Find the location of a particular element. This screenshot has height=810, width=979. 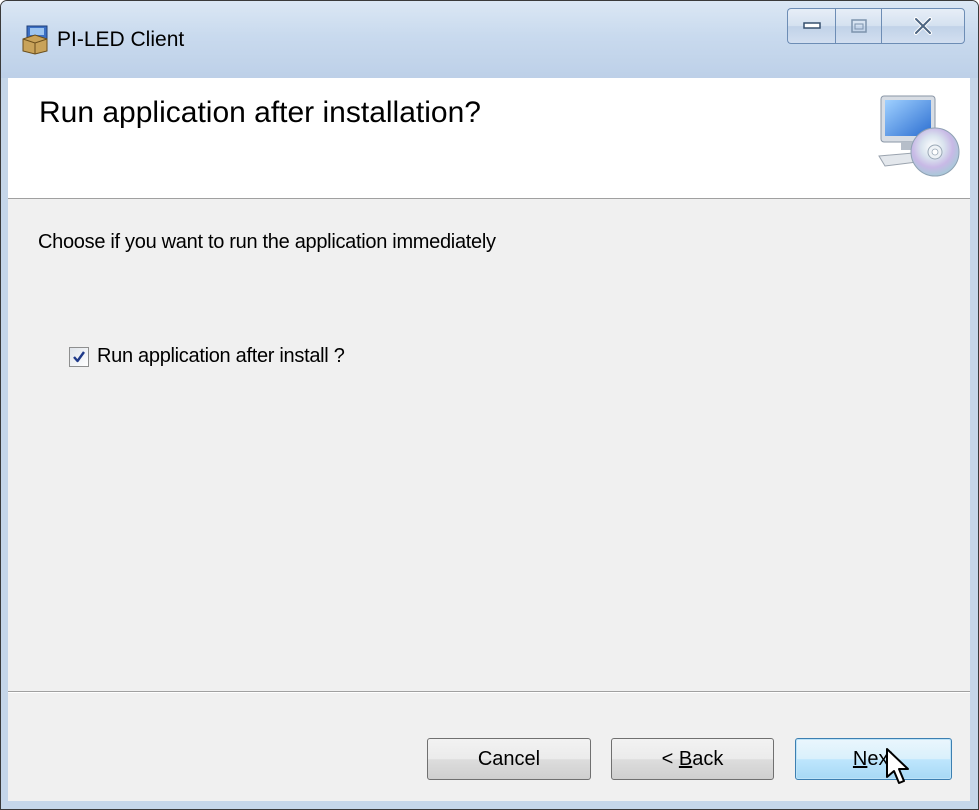

cancel-button: Cancel is located at coordinates (509, 759).